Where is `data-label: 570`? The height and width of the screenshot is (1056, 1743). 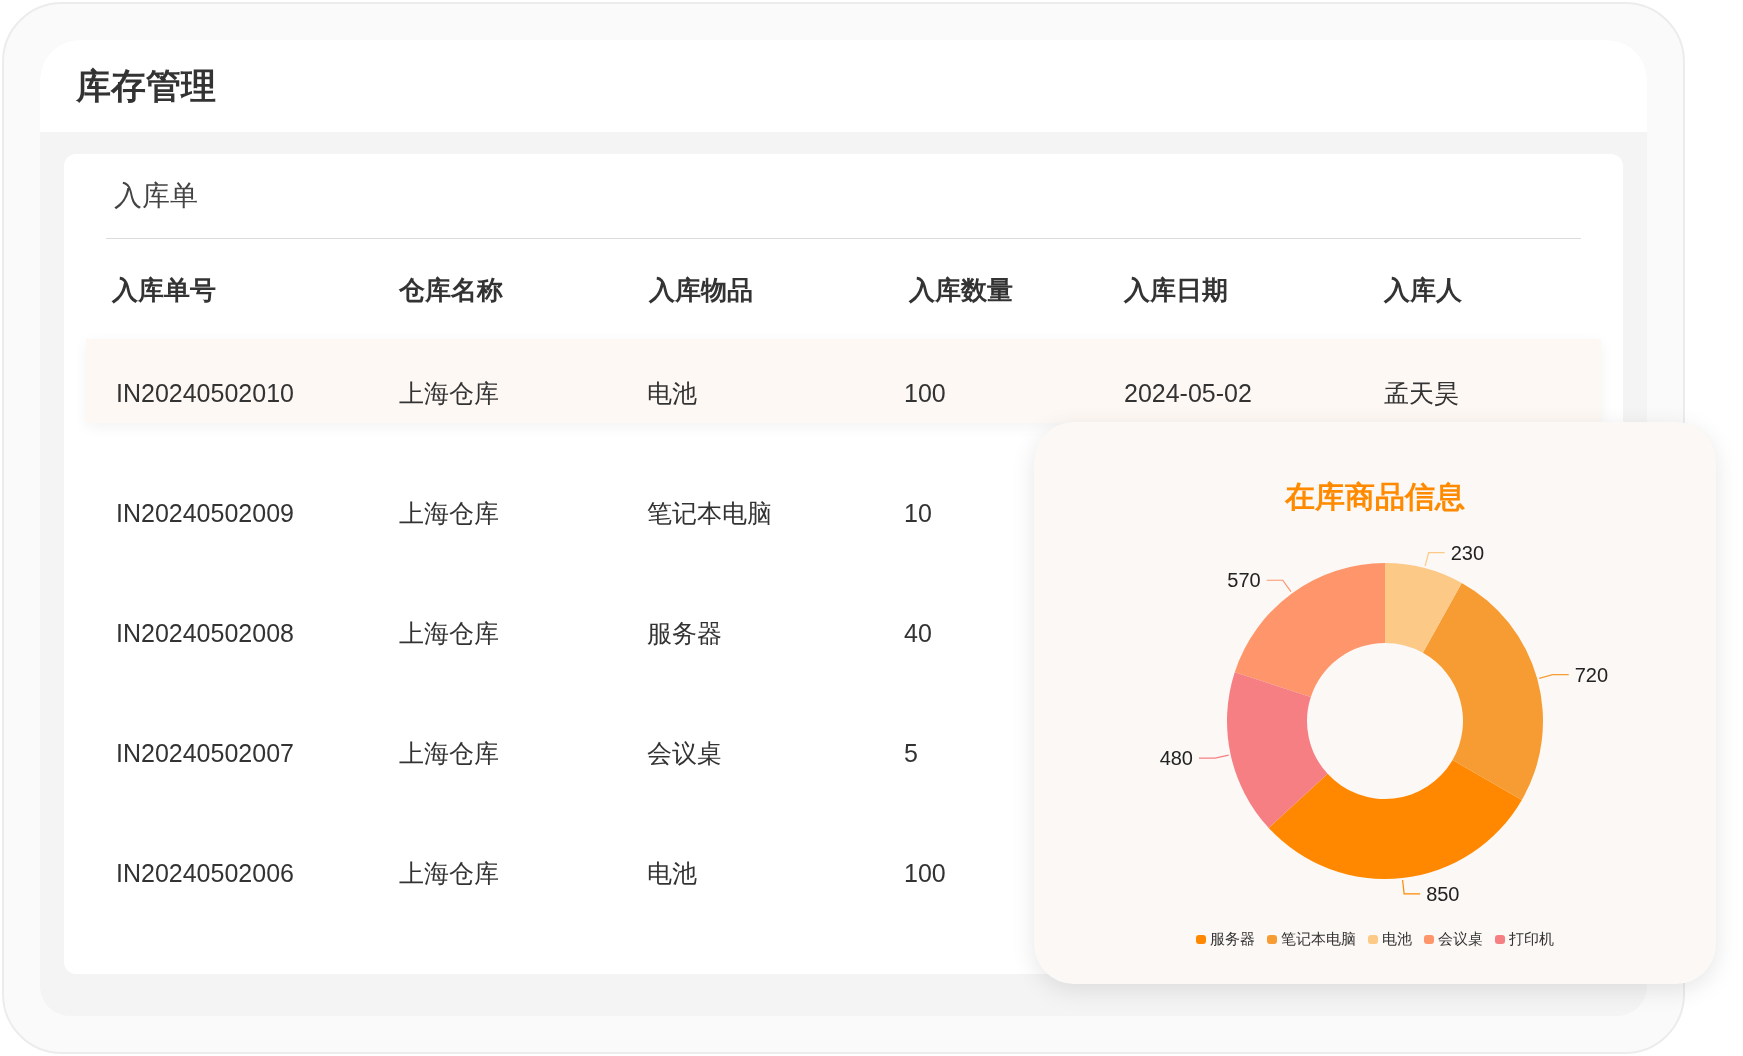 data-label: 570 is located at coordinates (1244, 580).